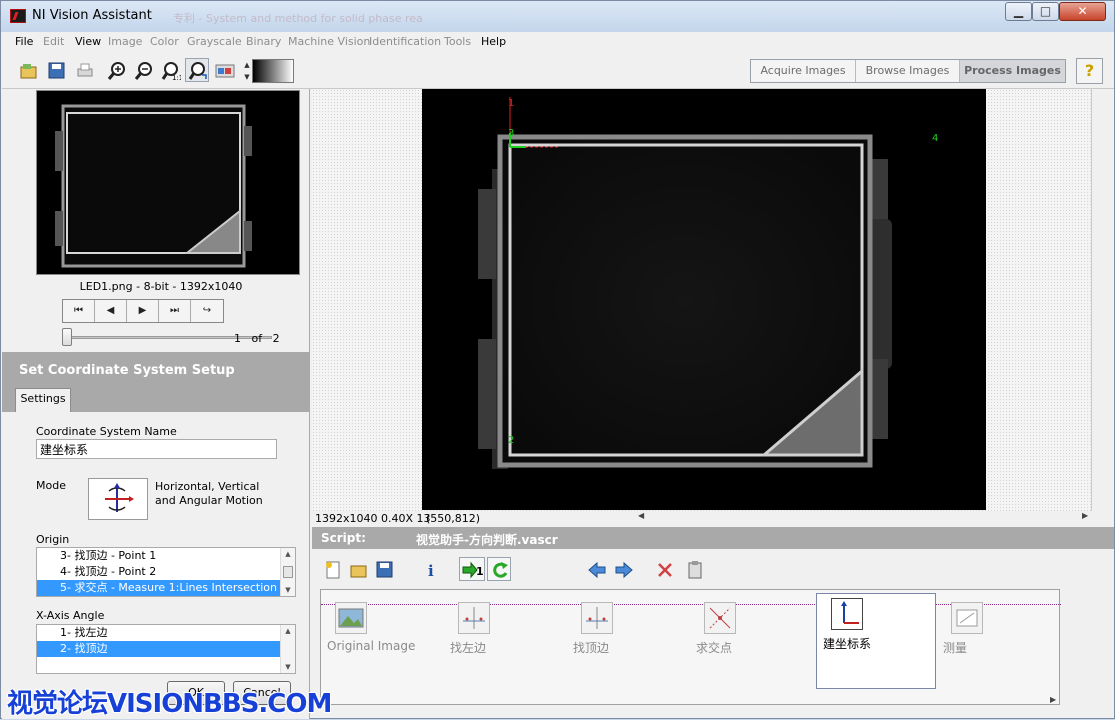 This screenshot has width=1115, height=720. I want to click on xaxis-scrollbar: ▲ ▼, so click(287, 649).